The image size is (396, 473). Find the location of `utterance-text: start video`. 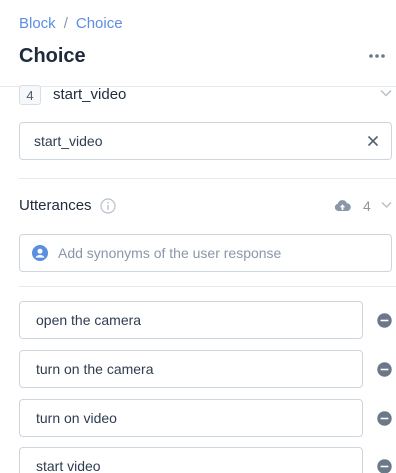

utterance-text: start video is located at coordinates (68, 465).